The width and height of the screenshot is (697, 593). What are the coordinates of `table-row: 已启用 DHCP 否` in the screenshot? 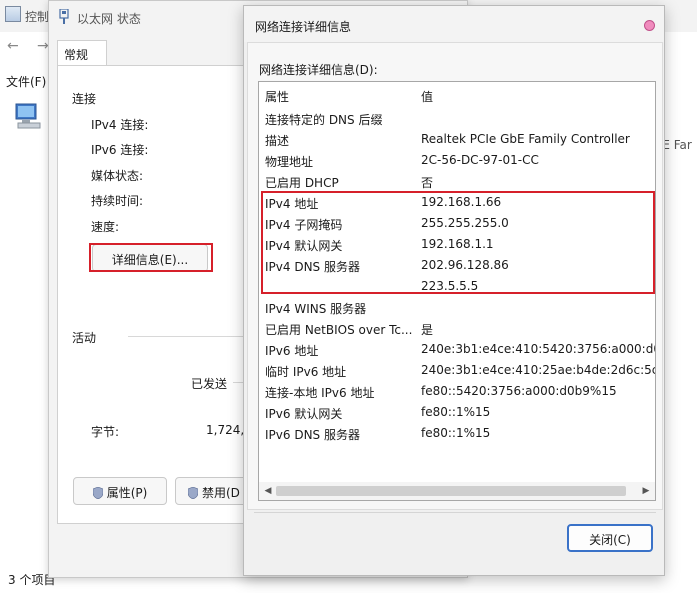 It's located at (457, 180).